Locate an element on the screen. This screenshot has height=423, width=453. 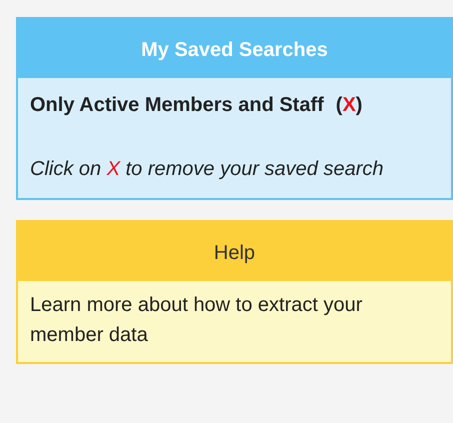
saved-search-name: Only Active Members and Staff is located at coordinates (177, 105).